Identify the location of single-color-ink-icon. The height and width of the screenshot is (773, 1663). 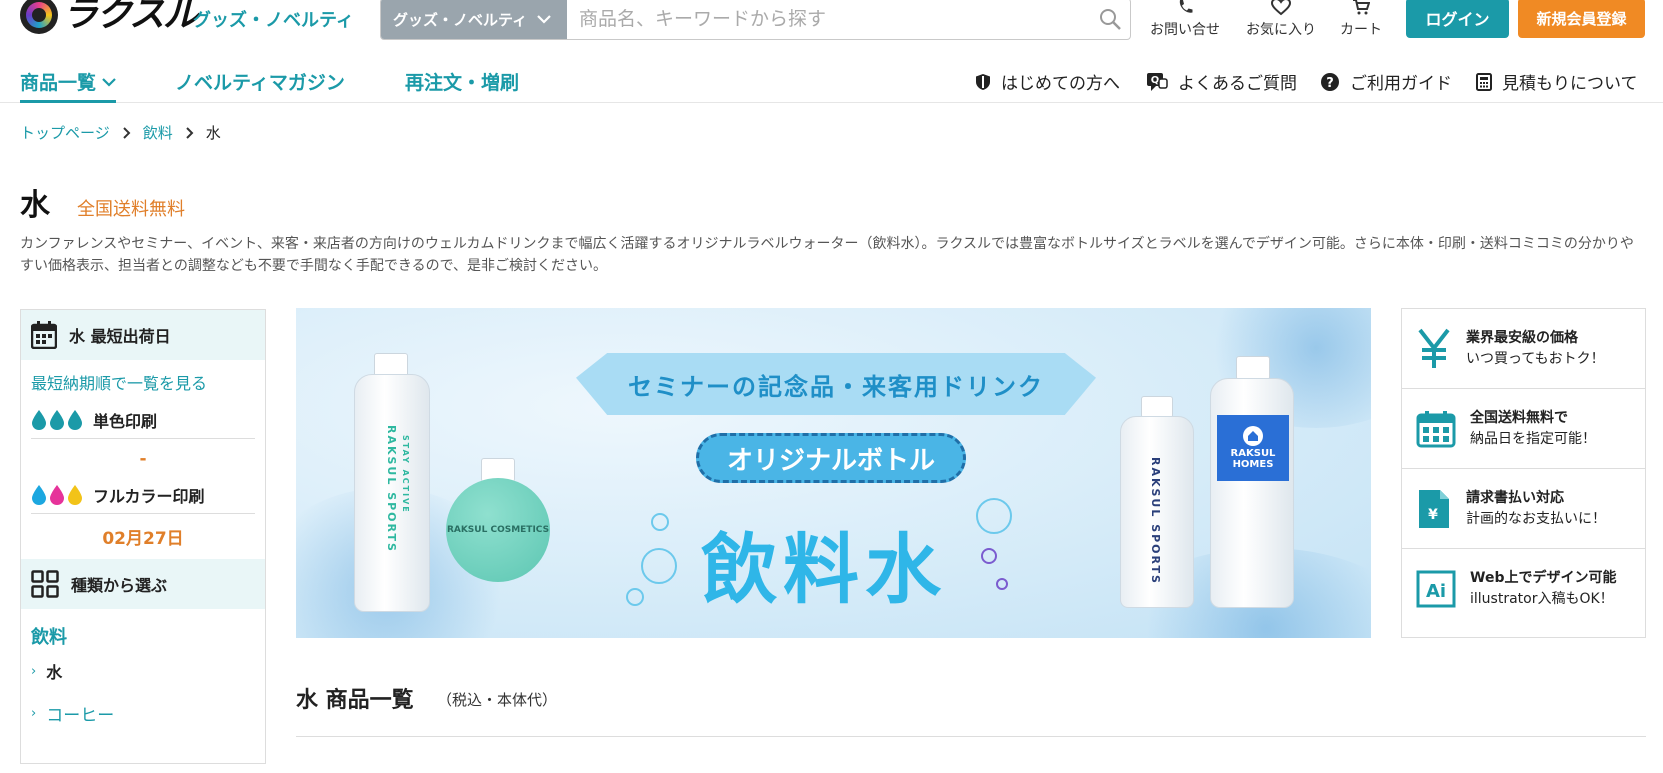
(57, 420).